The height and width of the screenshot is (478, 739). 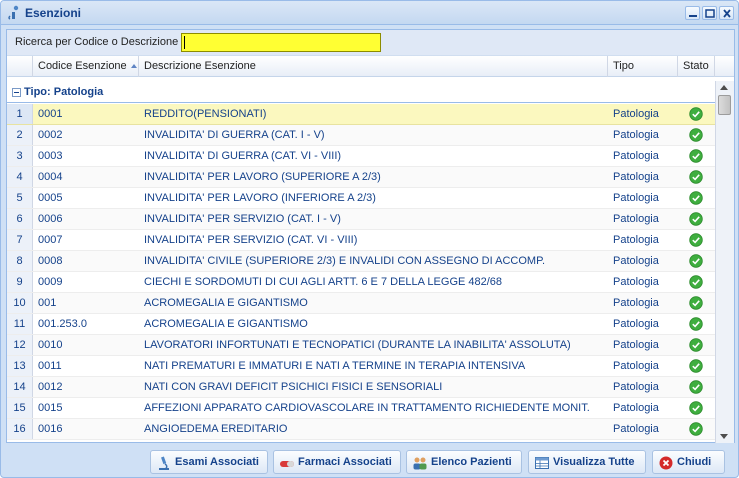 I want to click on farmaci-associati-label: Farmaci Associati, so click(x=345, y=462).